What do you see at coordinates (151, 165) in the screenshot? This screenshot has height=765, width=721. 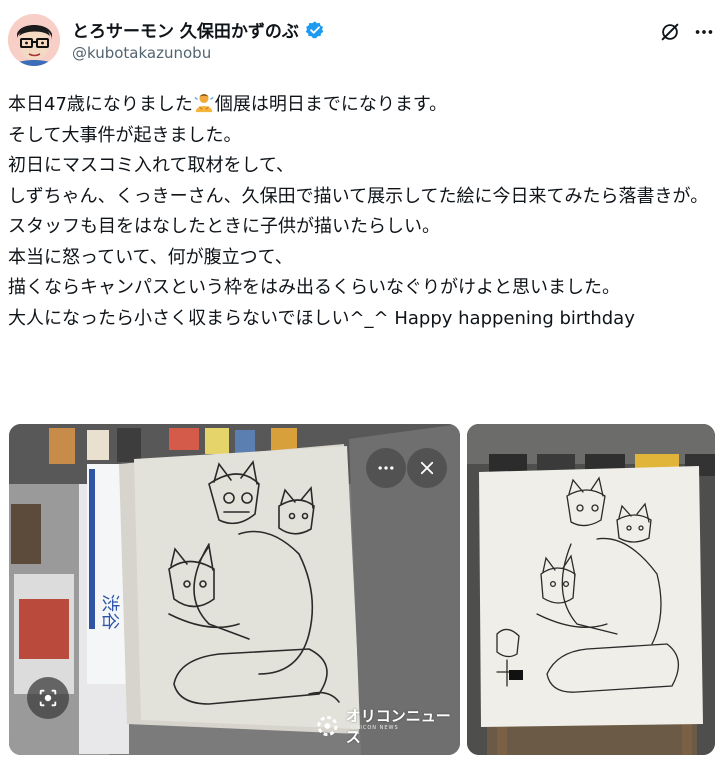 I see `tweet-line-3: 初日にマスコミ入れて取材をして、` at bounding box center [151, 165].